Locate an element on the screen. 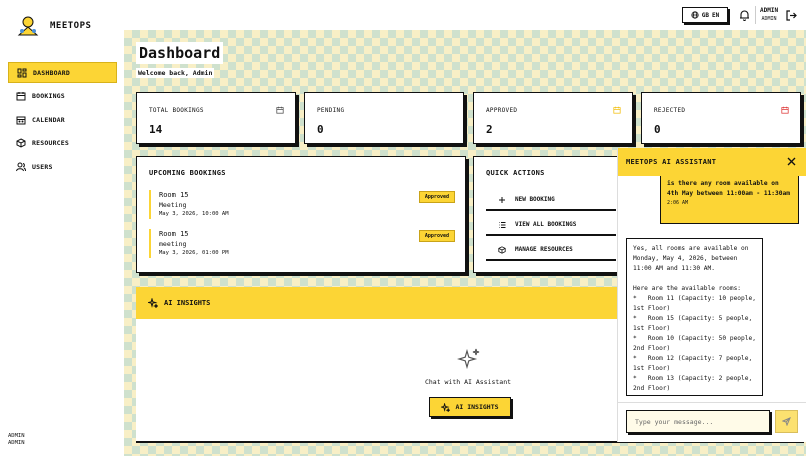 The height and width of the screenshot is (456, 806). sidebar-item-label: BOOKINGS is located at coordinates (48, 96).